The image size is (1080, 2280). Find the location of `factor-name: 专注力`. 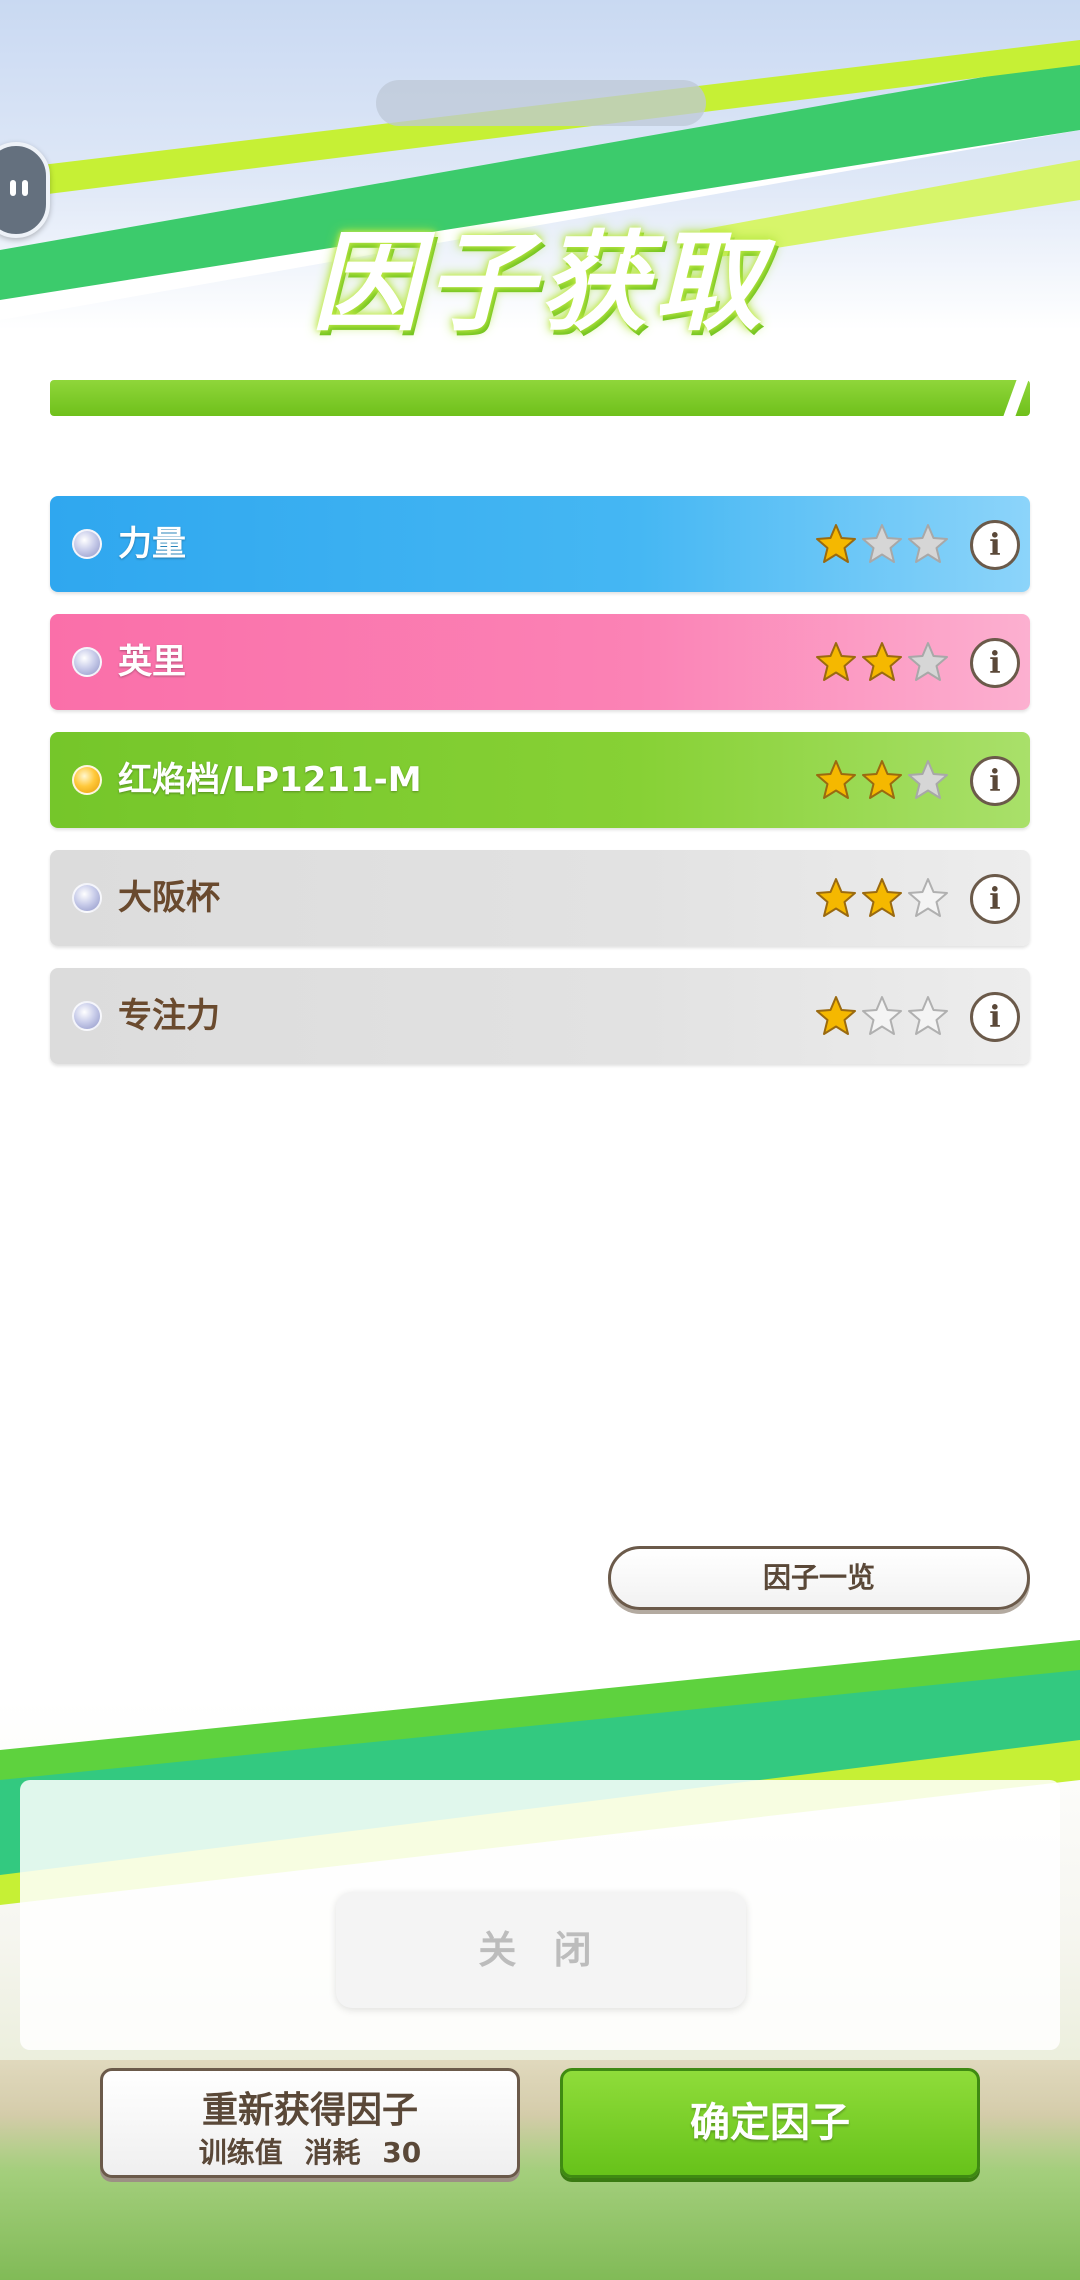

factor-name: 专注力 is located at coordinates (169, 1016).